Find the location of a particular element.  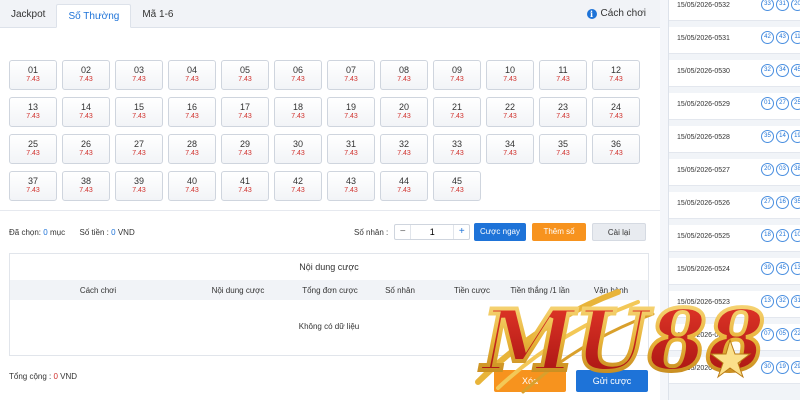

number-button: 14 7.43 is located at coordinates (86, 112).